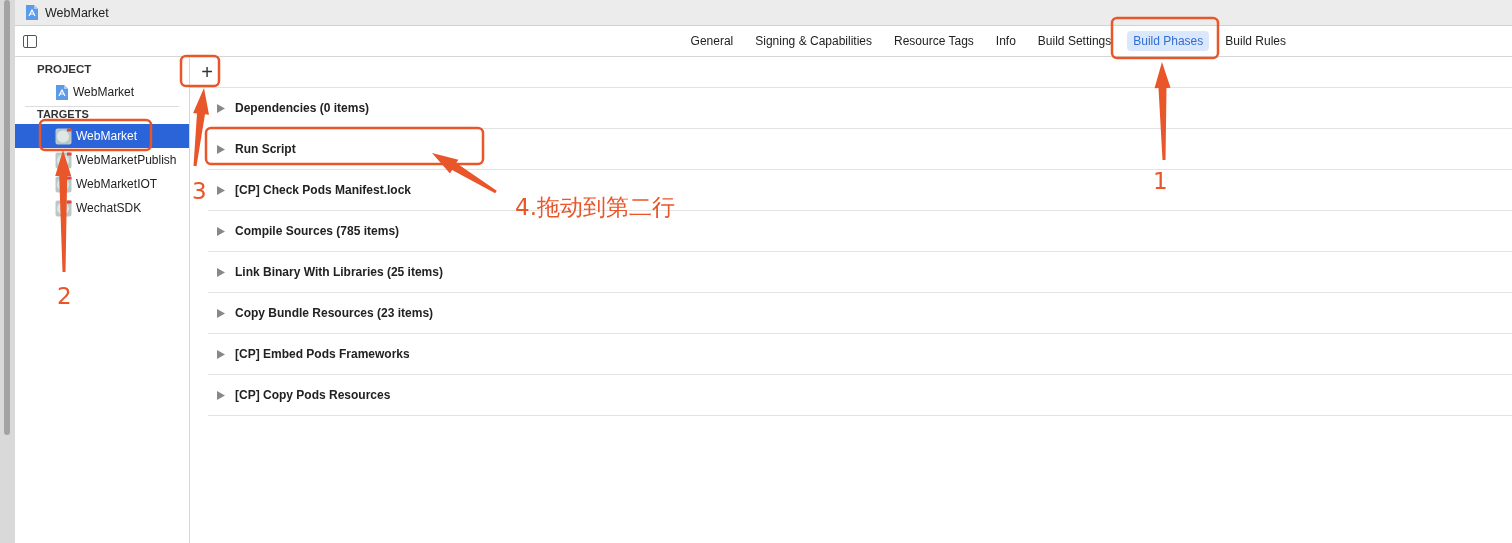 Image resolution: width=1512 pixels, height=543 pixels. What do you see at coordinates (1160, 181) in the screenshot?
I see `annotation-label: 1` at bounding box center [1160, 181].